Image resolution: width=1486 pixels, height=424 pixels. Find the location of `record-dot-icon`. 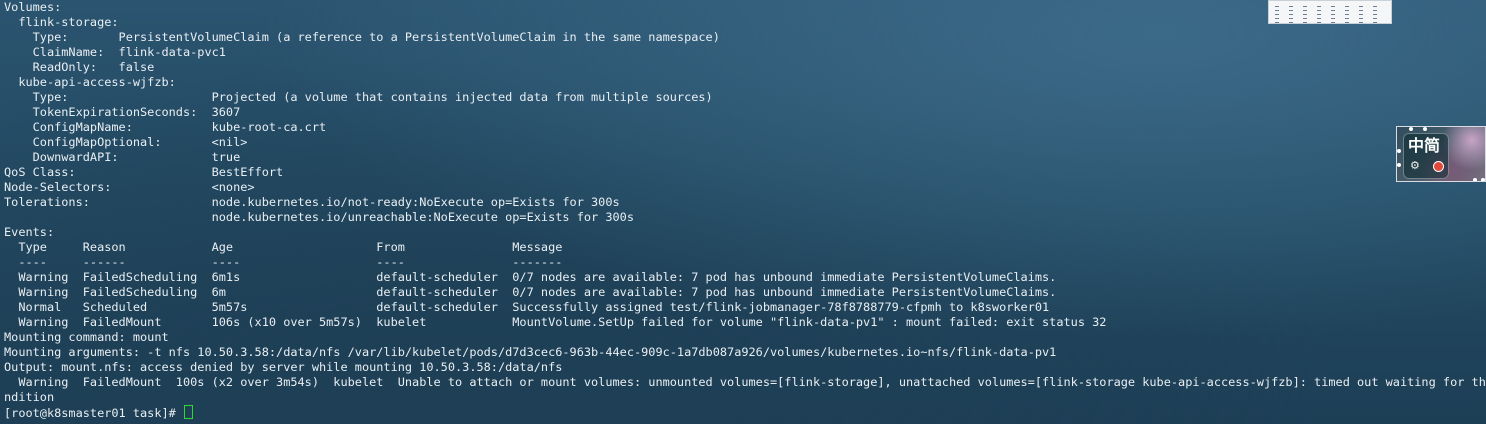

record-dot-icon is located at coordinates (1438, 166).